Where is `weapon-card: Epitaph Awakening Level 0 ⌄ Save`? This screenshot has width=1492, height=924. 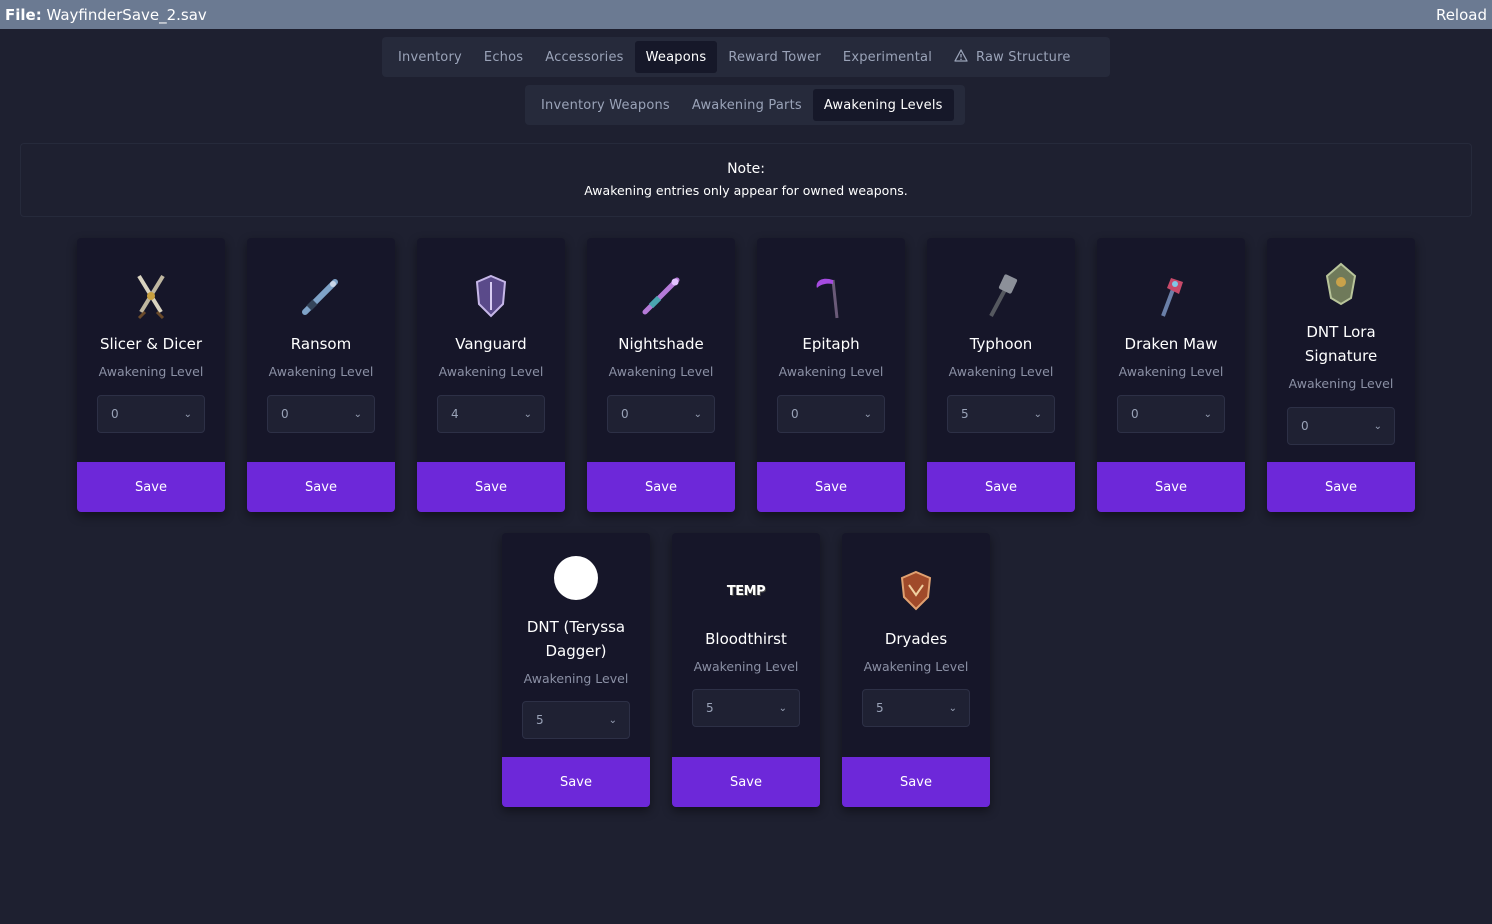
weapon-card: Epitaph Awakening Level 0 ⌄ Save is located at coordinates (831, 375).